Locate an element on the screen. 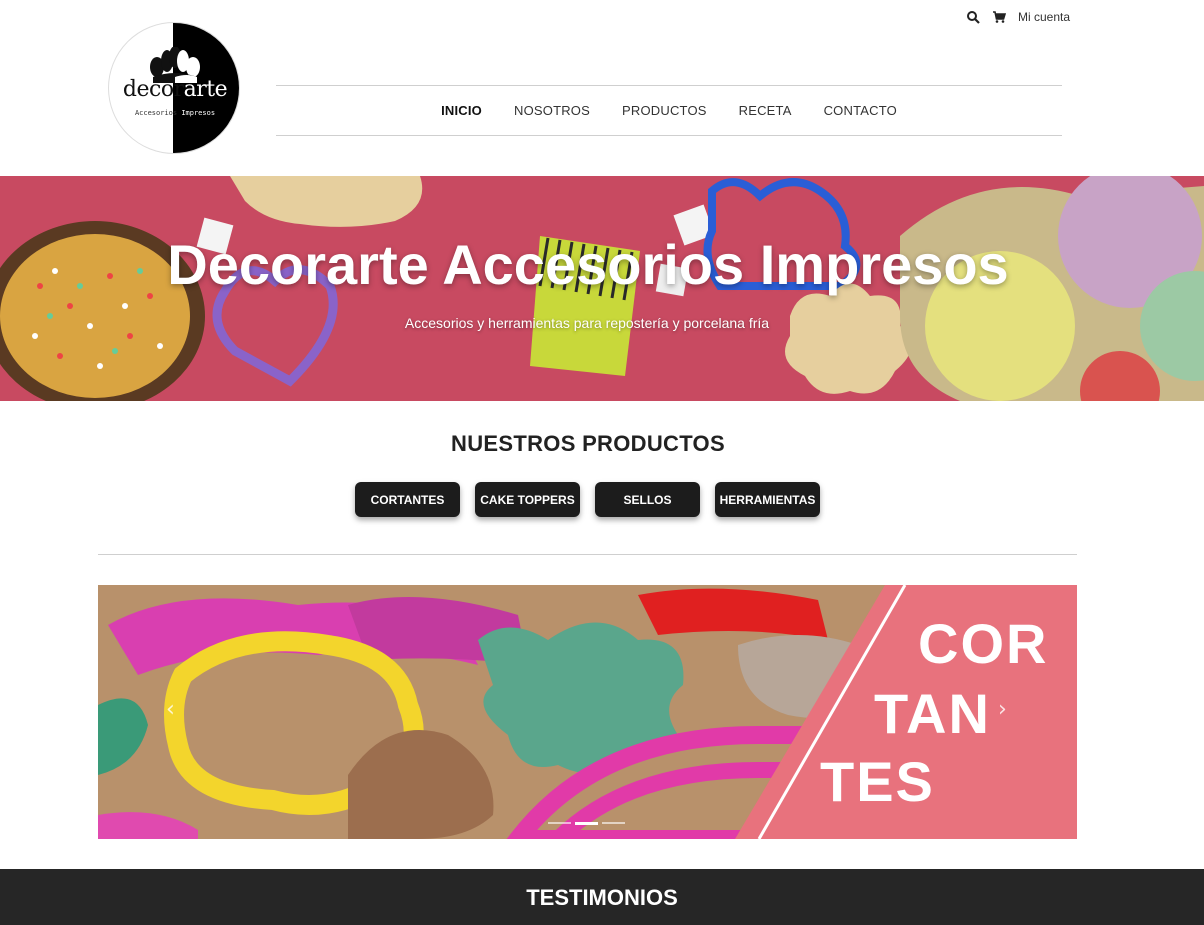 The width and height of the screenshot is (1204, 925). products-section-title: NUESTROS PRODUCTOS is located at coordinates (588, 443).